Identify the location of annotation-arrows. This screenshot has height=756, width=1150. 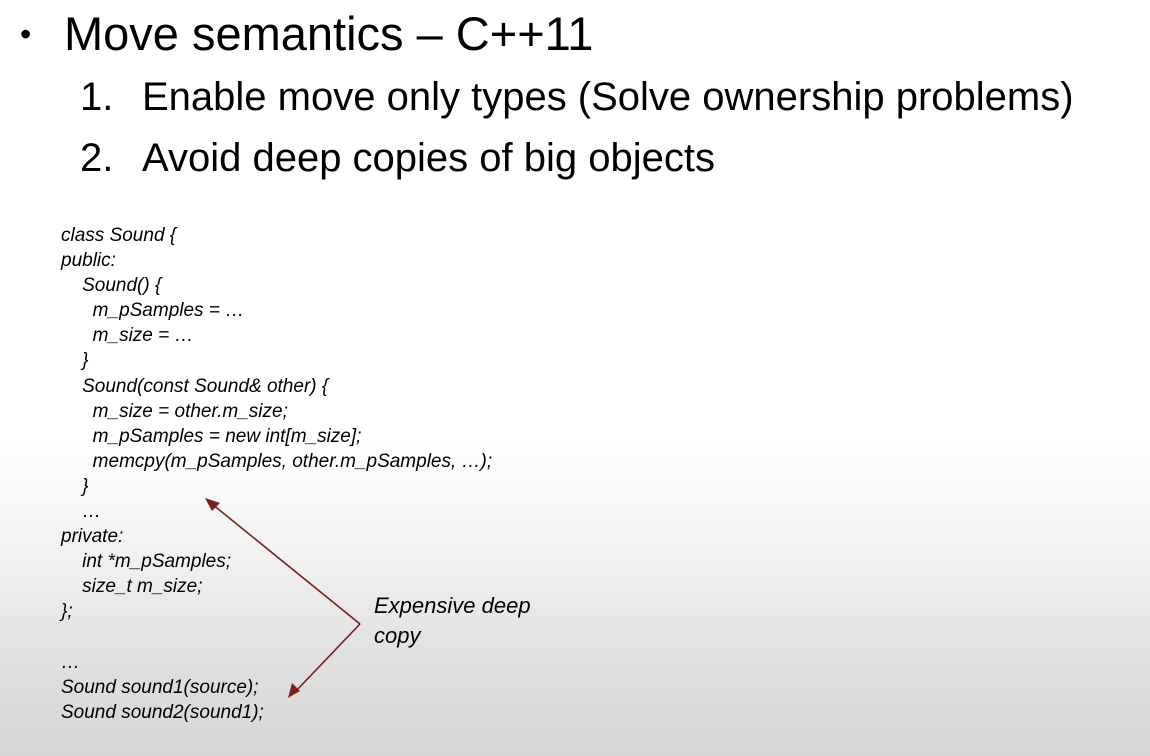
(283, 598).